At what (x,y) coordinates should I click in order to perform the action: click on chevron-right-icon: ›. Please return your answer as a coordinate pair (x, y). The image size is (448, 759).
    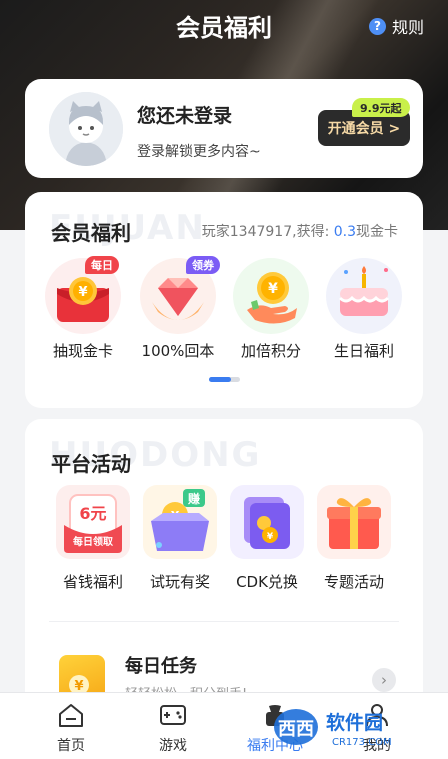
    Looking at the image, I should click on (384, 680).